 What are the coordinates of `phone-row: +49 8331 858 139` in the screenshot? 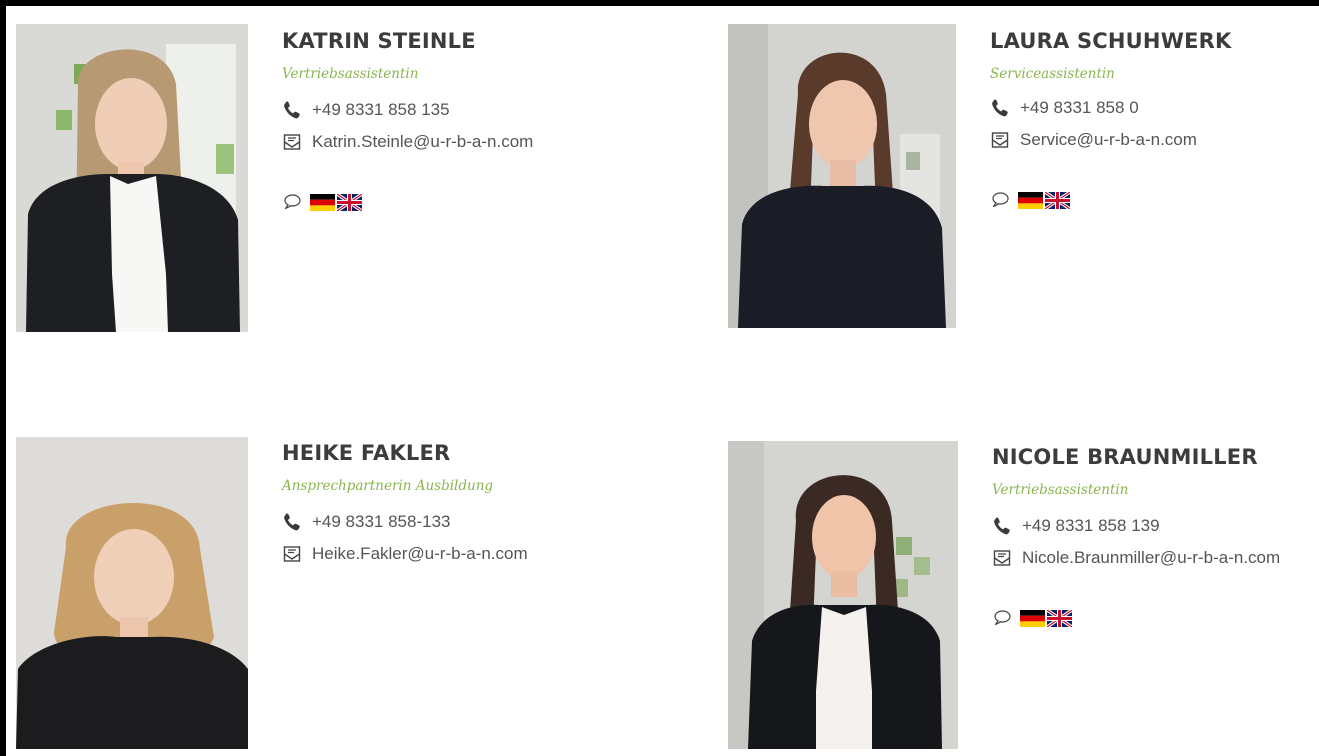 It's located at (1136, 526).